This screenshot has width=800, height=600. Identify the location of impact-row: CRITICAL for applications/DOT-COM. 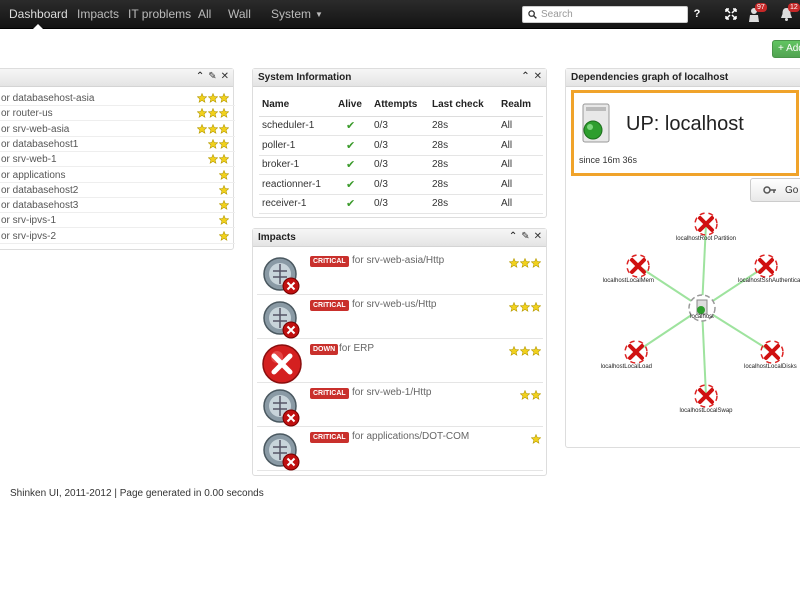
(400, 449).